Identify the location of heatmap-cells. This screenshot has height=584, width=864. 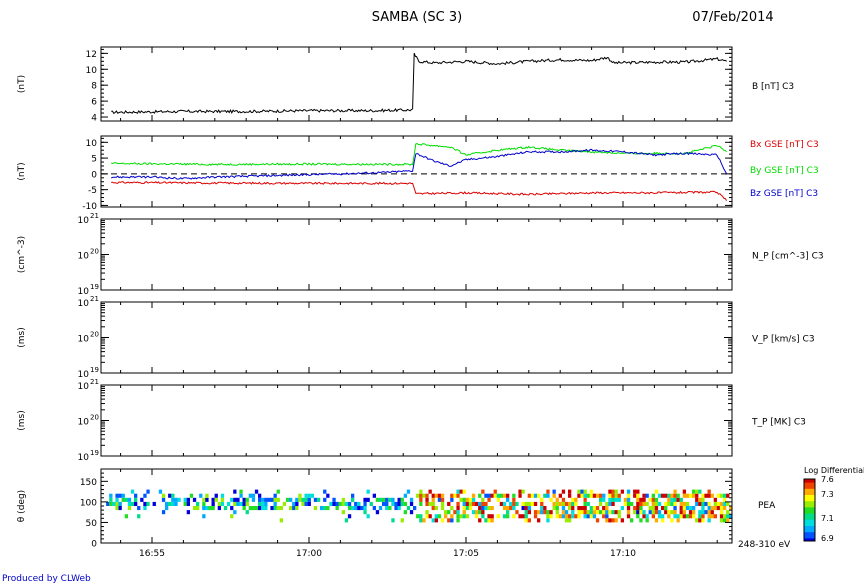
(419, 506).